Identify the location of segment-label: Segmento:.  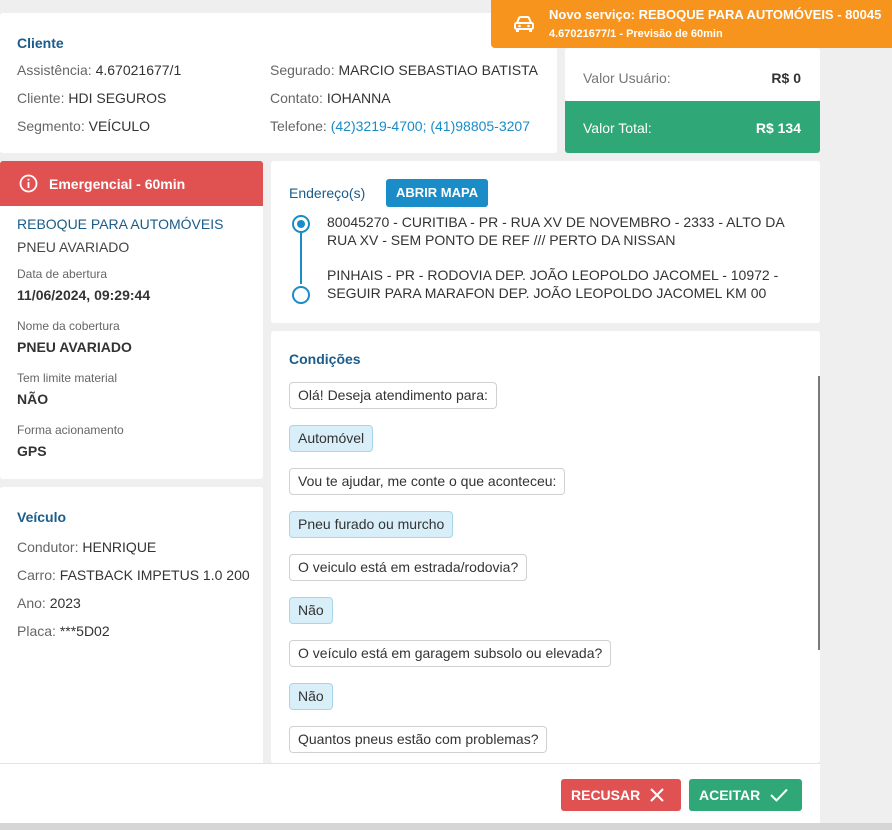
(51, 126).